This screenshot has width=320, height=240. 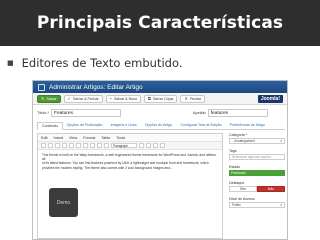 I want to click on align-right-icon, so click(x=99, y=145).